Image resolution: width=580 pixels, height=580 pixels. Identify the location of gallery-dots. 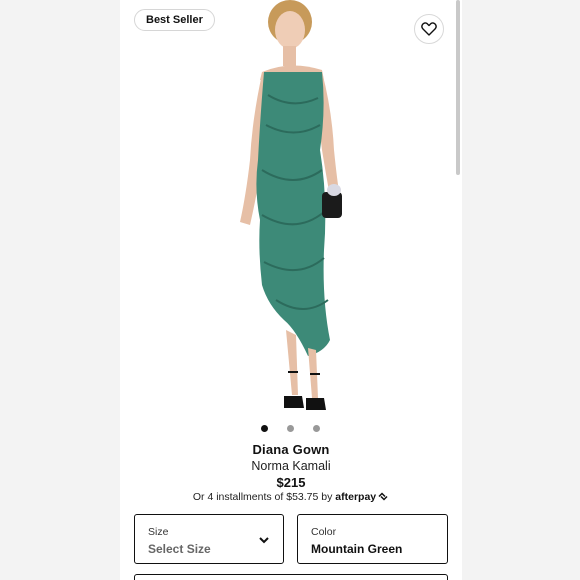
(291, 430).